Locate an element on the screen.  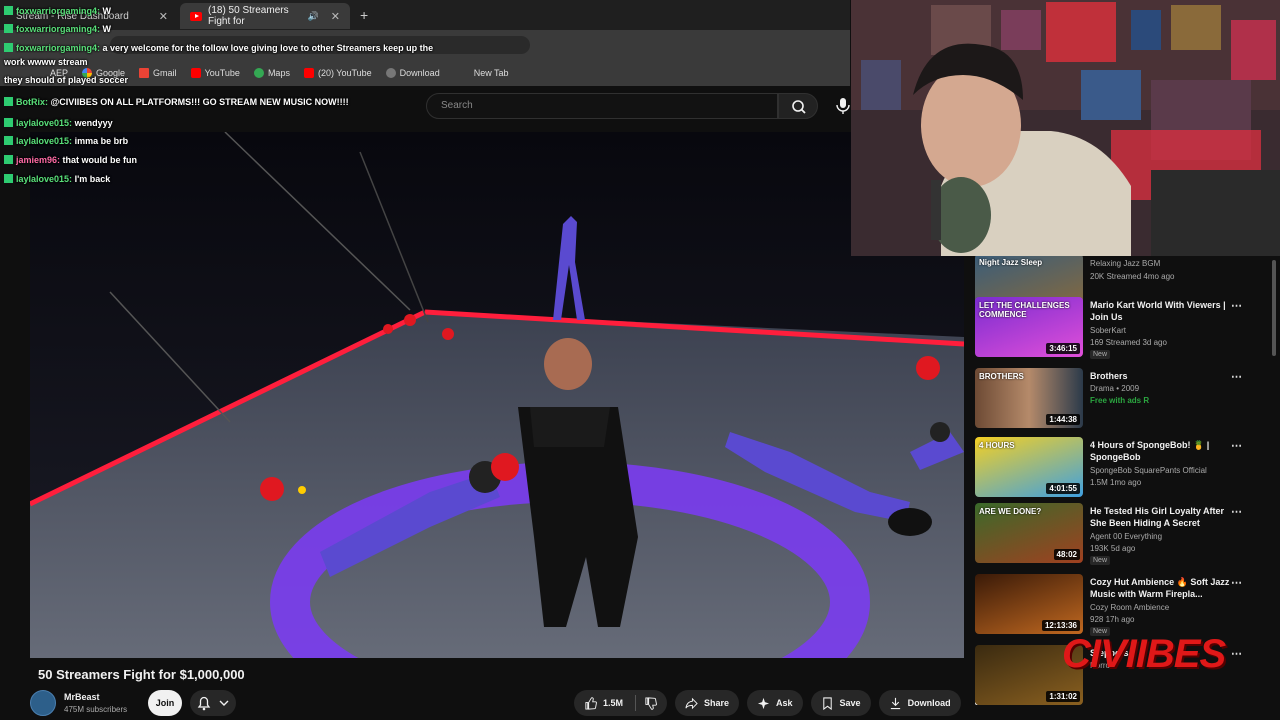
channel-name: MrBeast is located at coordinates (82, 697).